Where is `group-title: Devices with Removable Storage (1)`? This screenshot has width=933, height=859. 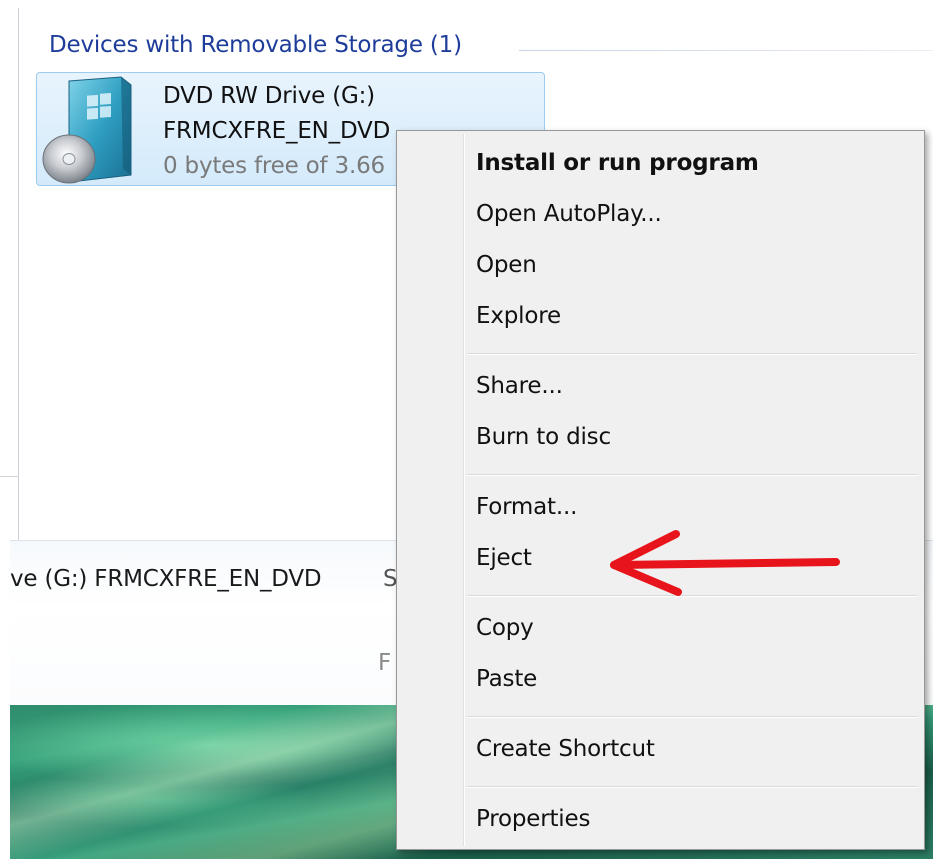 group-title: Devices with Removable Storage (1) is located at coordinates (255, 45).